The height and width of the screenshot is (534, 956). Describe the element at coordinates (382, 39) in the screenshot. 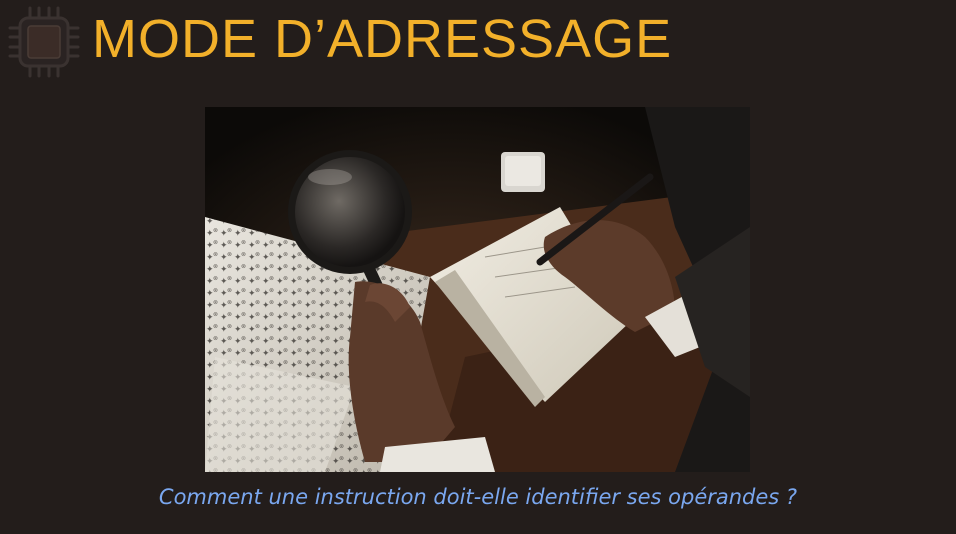

I see `slide-title: MODE D’ADRESSAGE` at that location.